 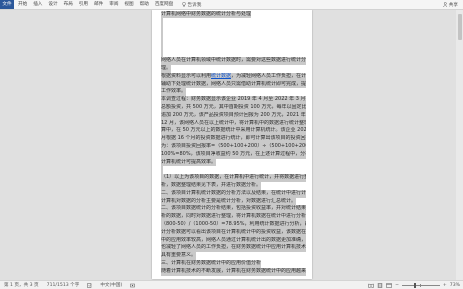 What do you see at coordinates (68, 4) in the screenshot?
I see `tab-layout: 布局` at bounding box center [68, 4].